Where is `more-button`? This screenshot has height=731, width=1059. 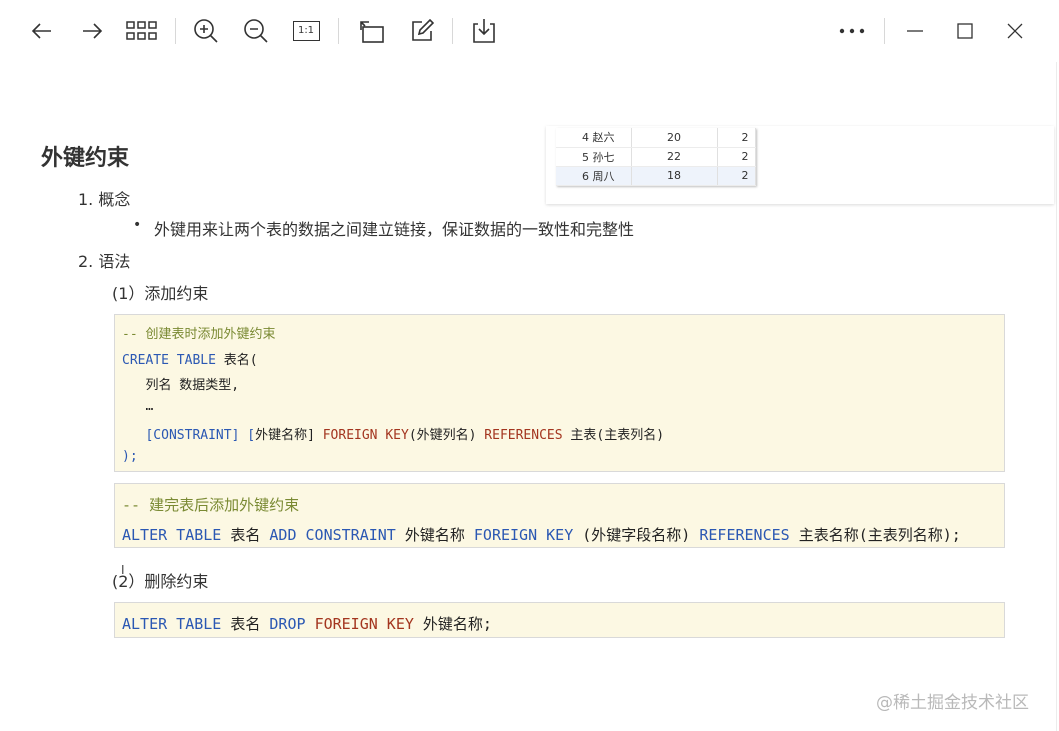 more-button is located at coordinates (852, 31).